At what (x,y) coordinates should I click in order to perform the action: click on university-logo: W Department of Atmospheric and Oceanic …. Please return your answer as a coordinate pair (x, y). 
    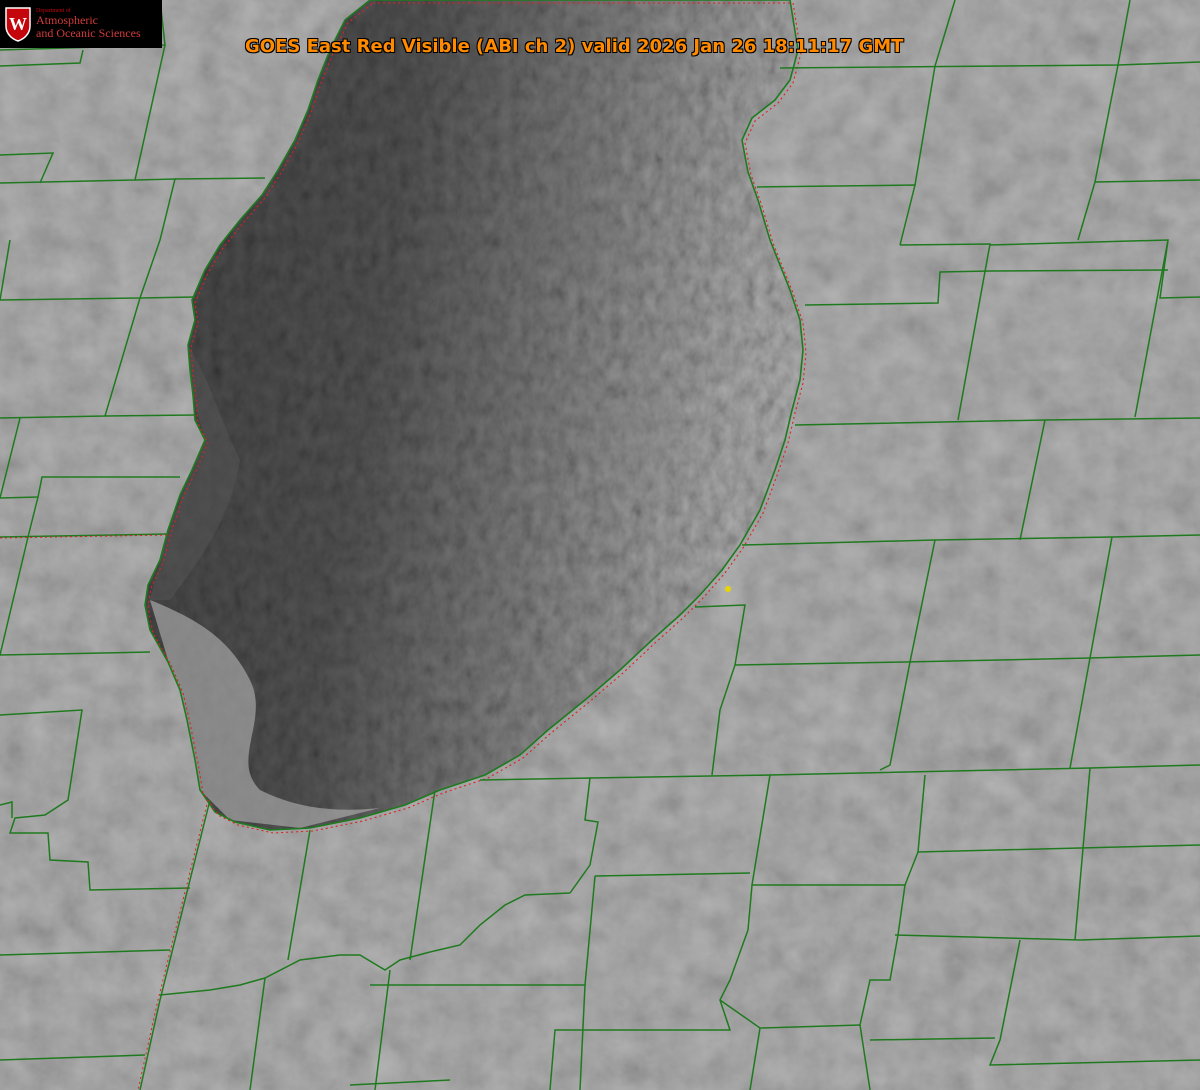
    Looking at the image, I should click on (81, 24).